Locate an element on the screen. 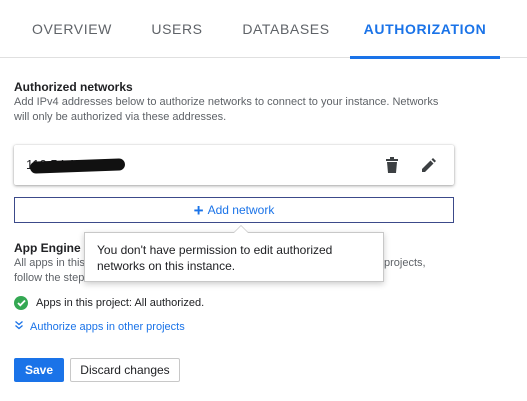  redaction-mark is located at coordinates (77, 166).